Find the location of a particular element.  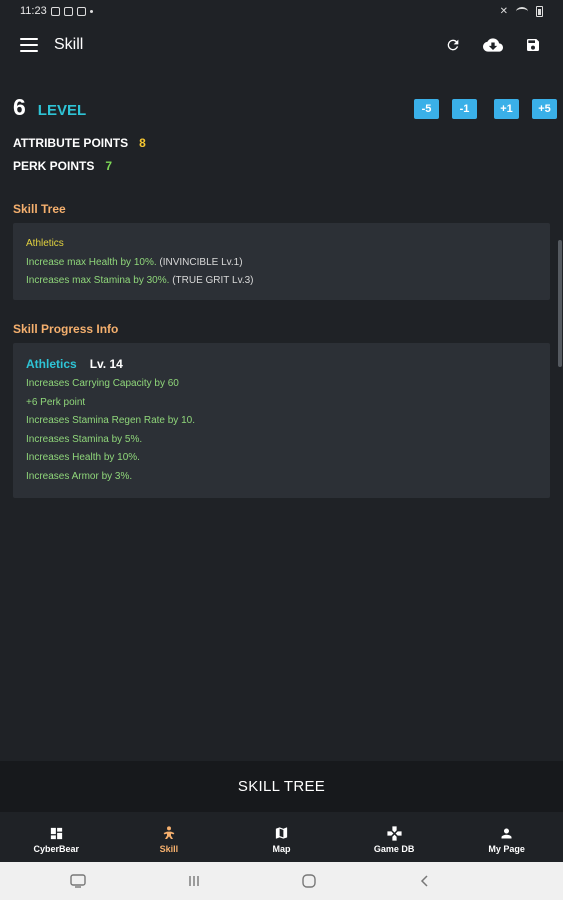

level-minus-1-button: -1 is located at coordinates (464, 109).